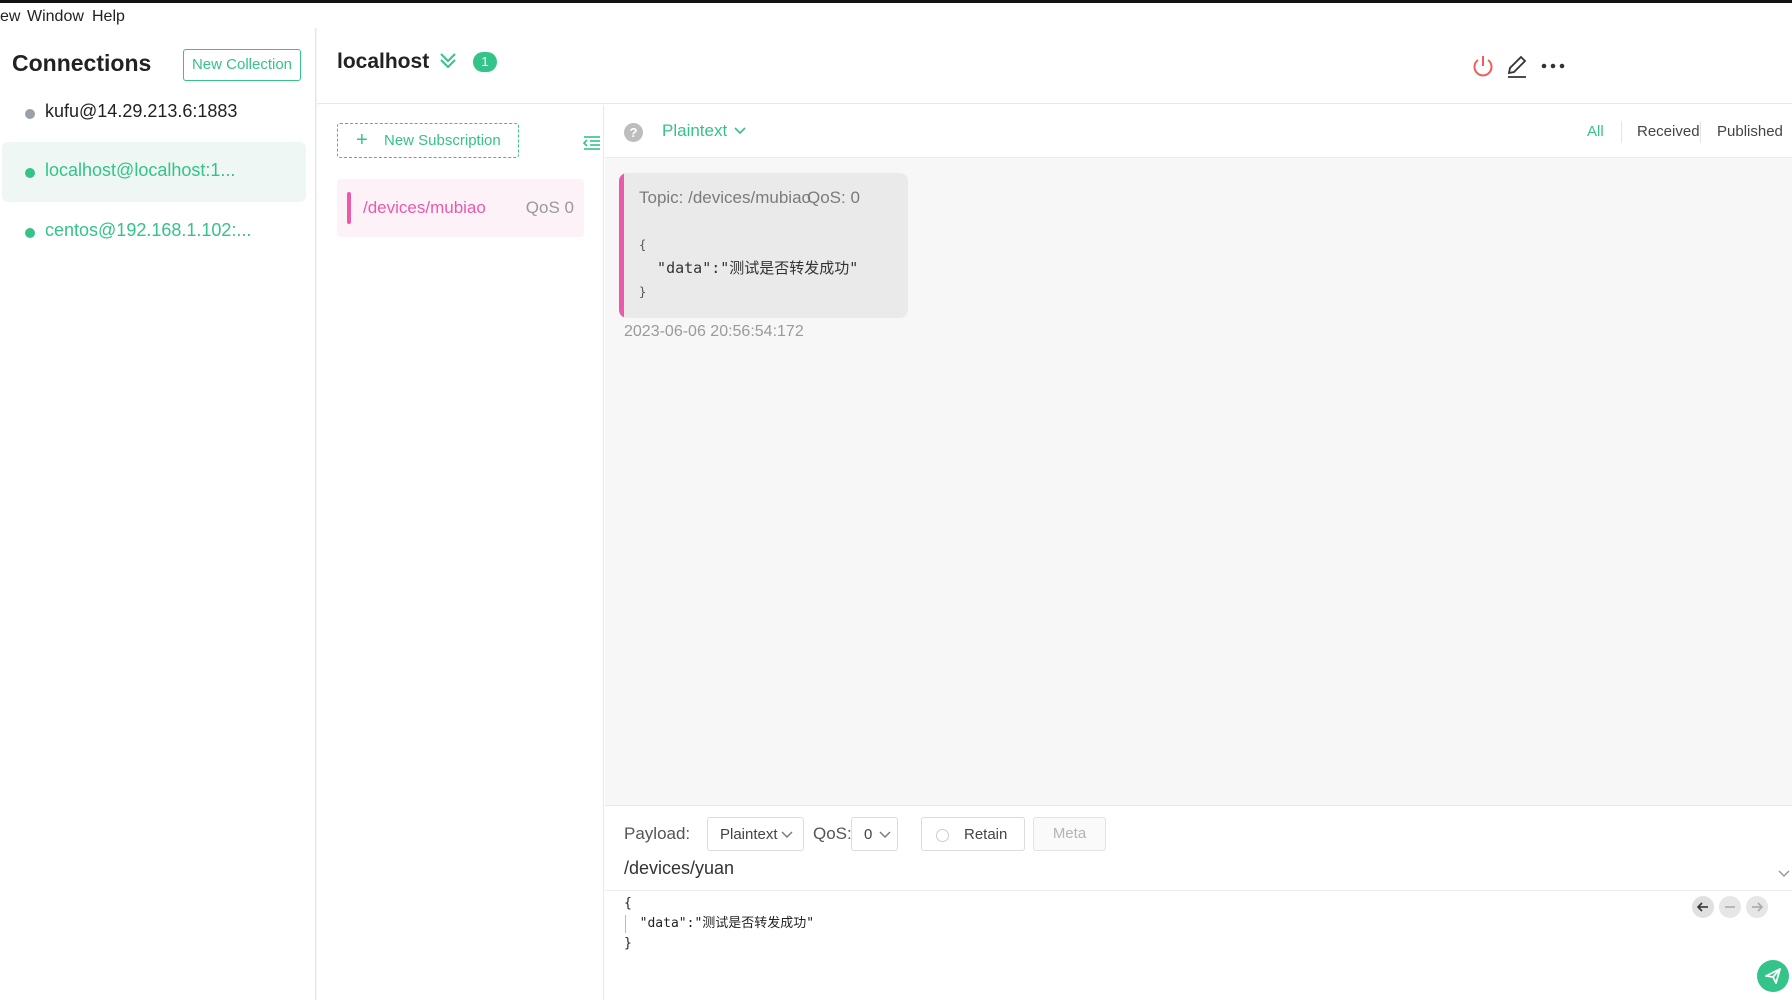 This screenshot has width=1792, height=1000. I want to click on retain-toggle: Retain, so click(973, 834).